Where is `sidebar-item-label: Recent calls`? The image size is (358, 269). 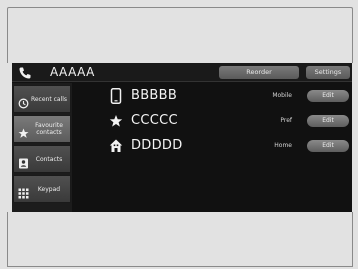 sidebar-item-label: Recent calls is located at coordinates (49, 99).